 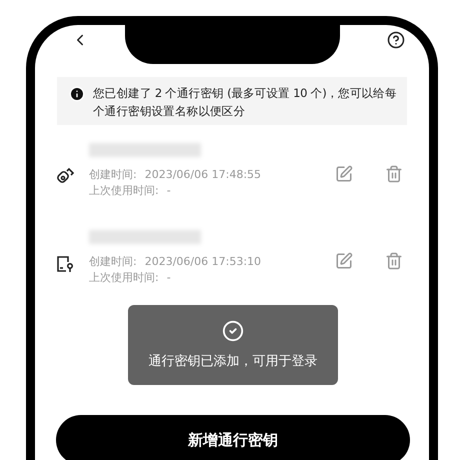 I want to click on device-key-icon, so click(x=65, y=264).